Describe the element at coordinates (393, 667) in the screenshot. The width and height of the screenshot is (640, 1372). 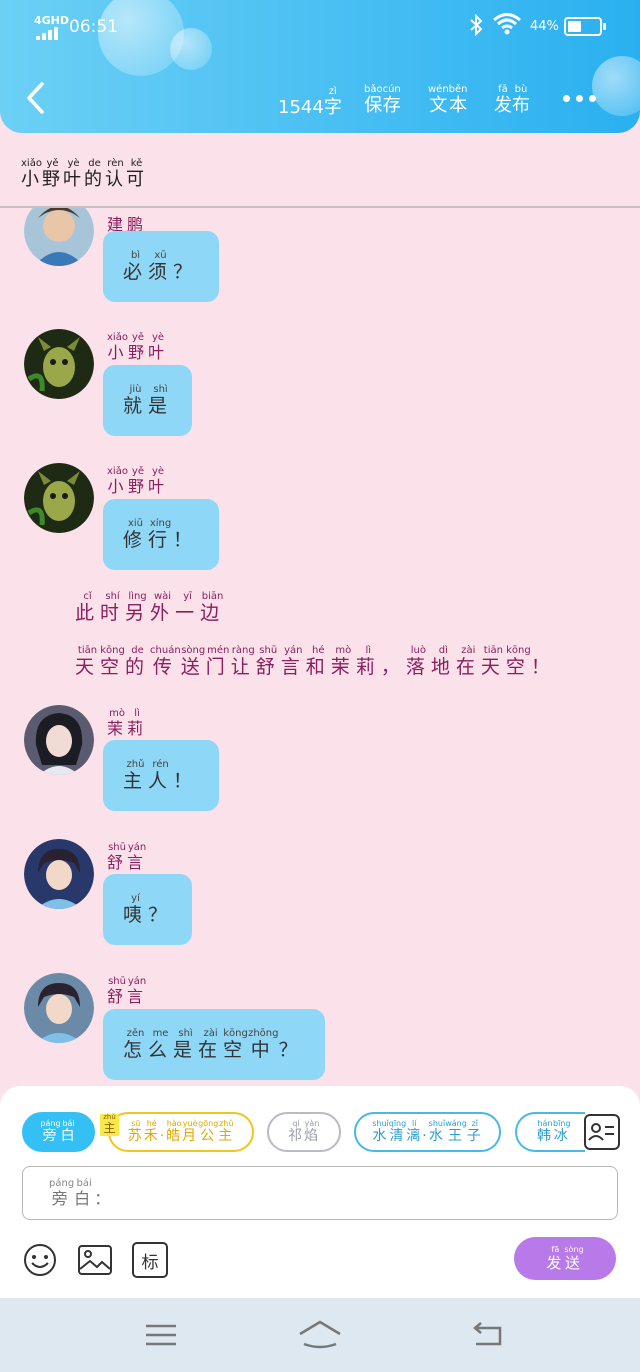
I see `ruby-char: ，` at that location.